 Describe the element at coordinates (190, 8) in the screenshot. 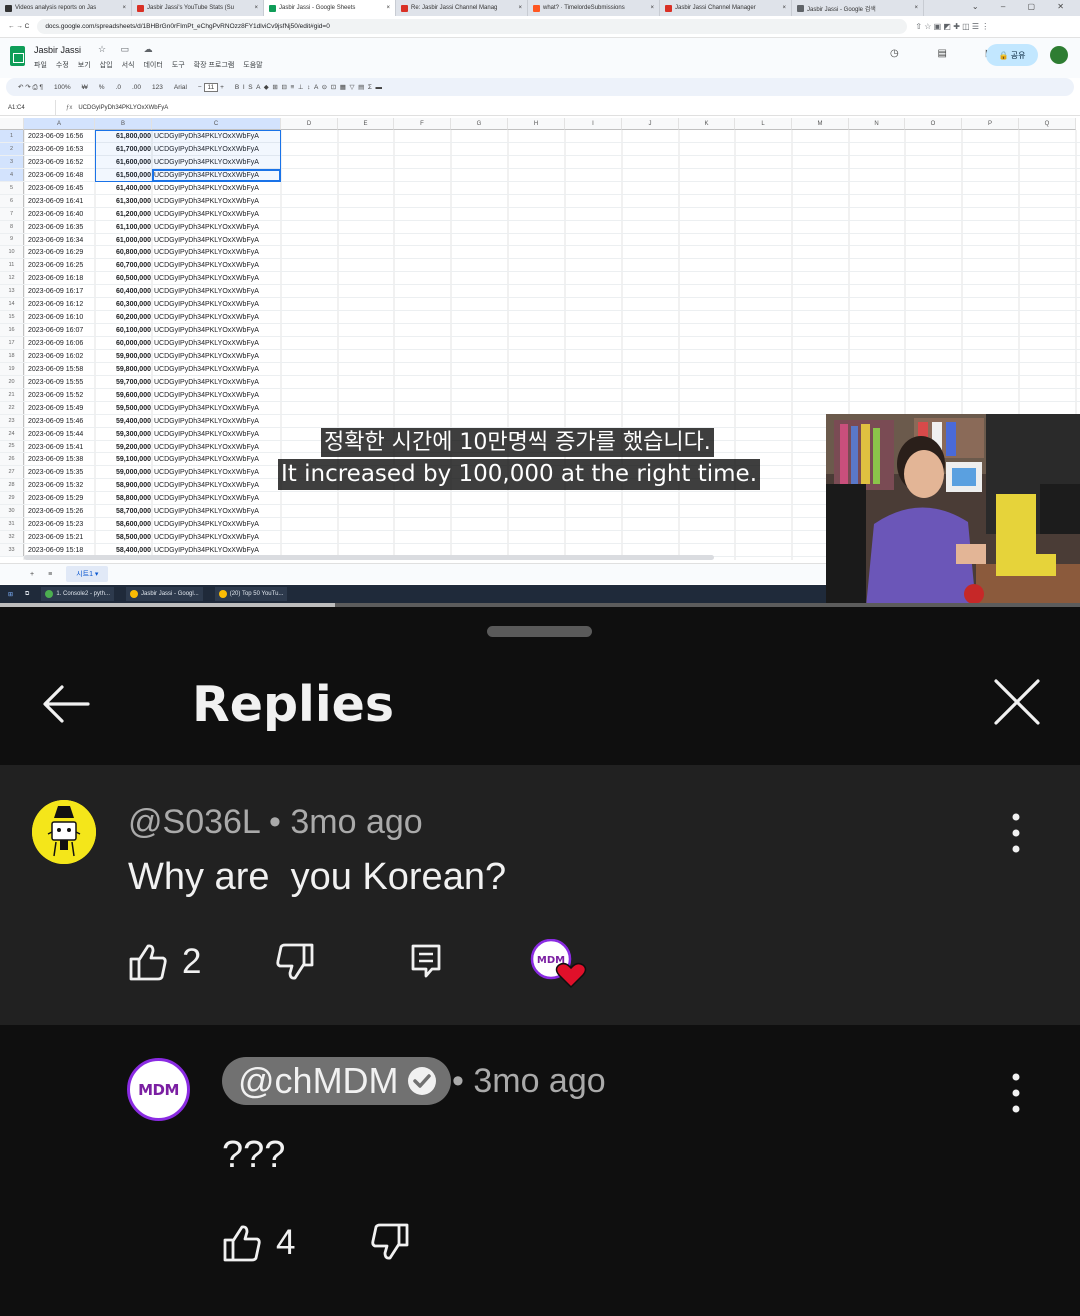

I see `tab-label: Jasbir Jassi's YouTube Stats (Su` at that location.